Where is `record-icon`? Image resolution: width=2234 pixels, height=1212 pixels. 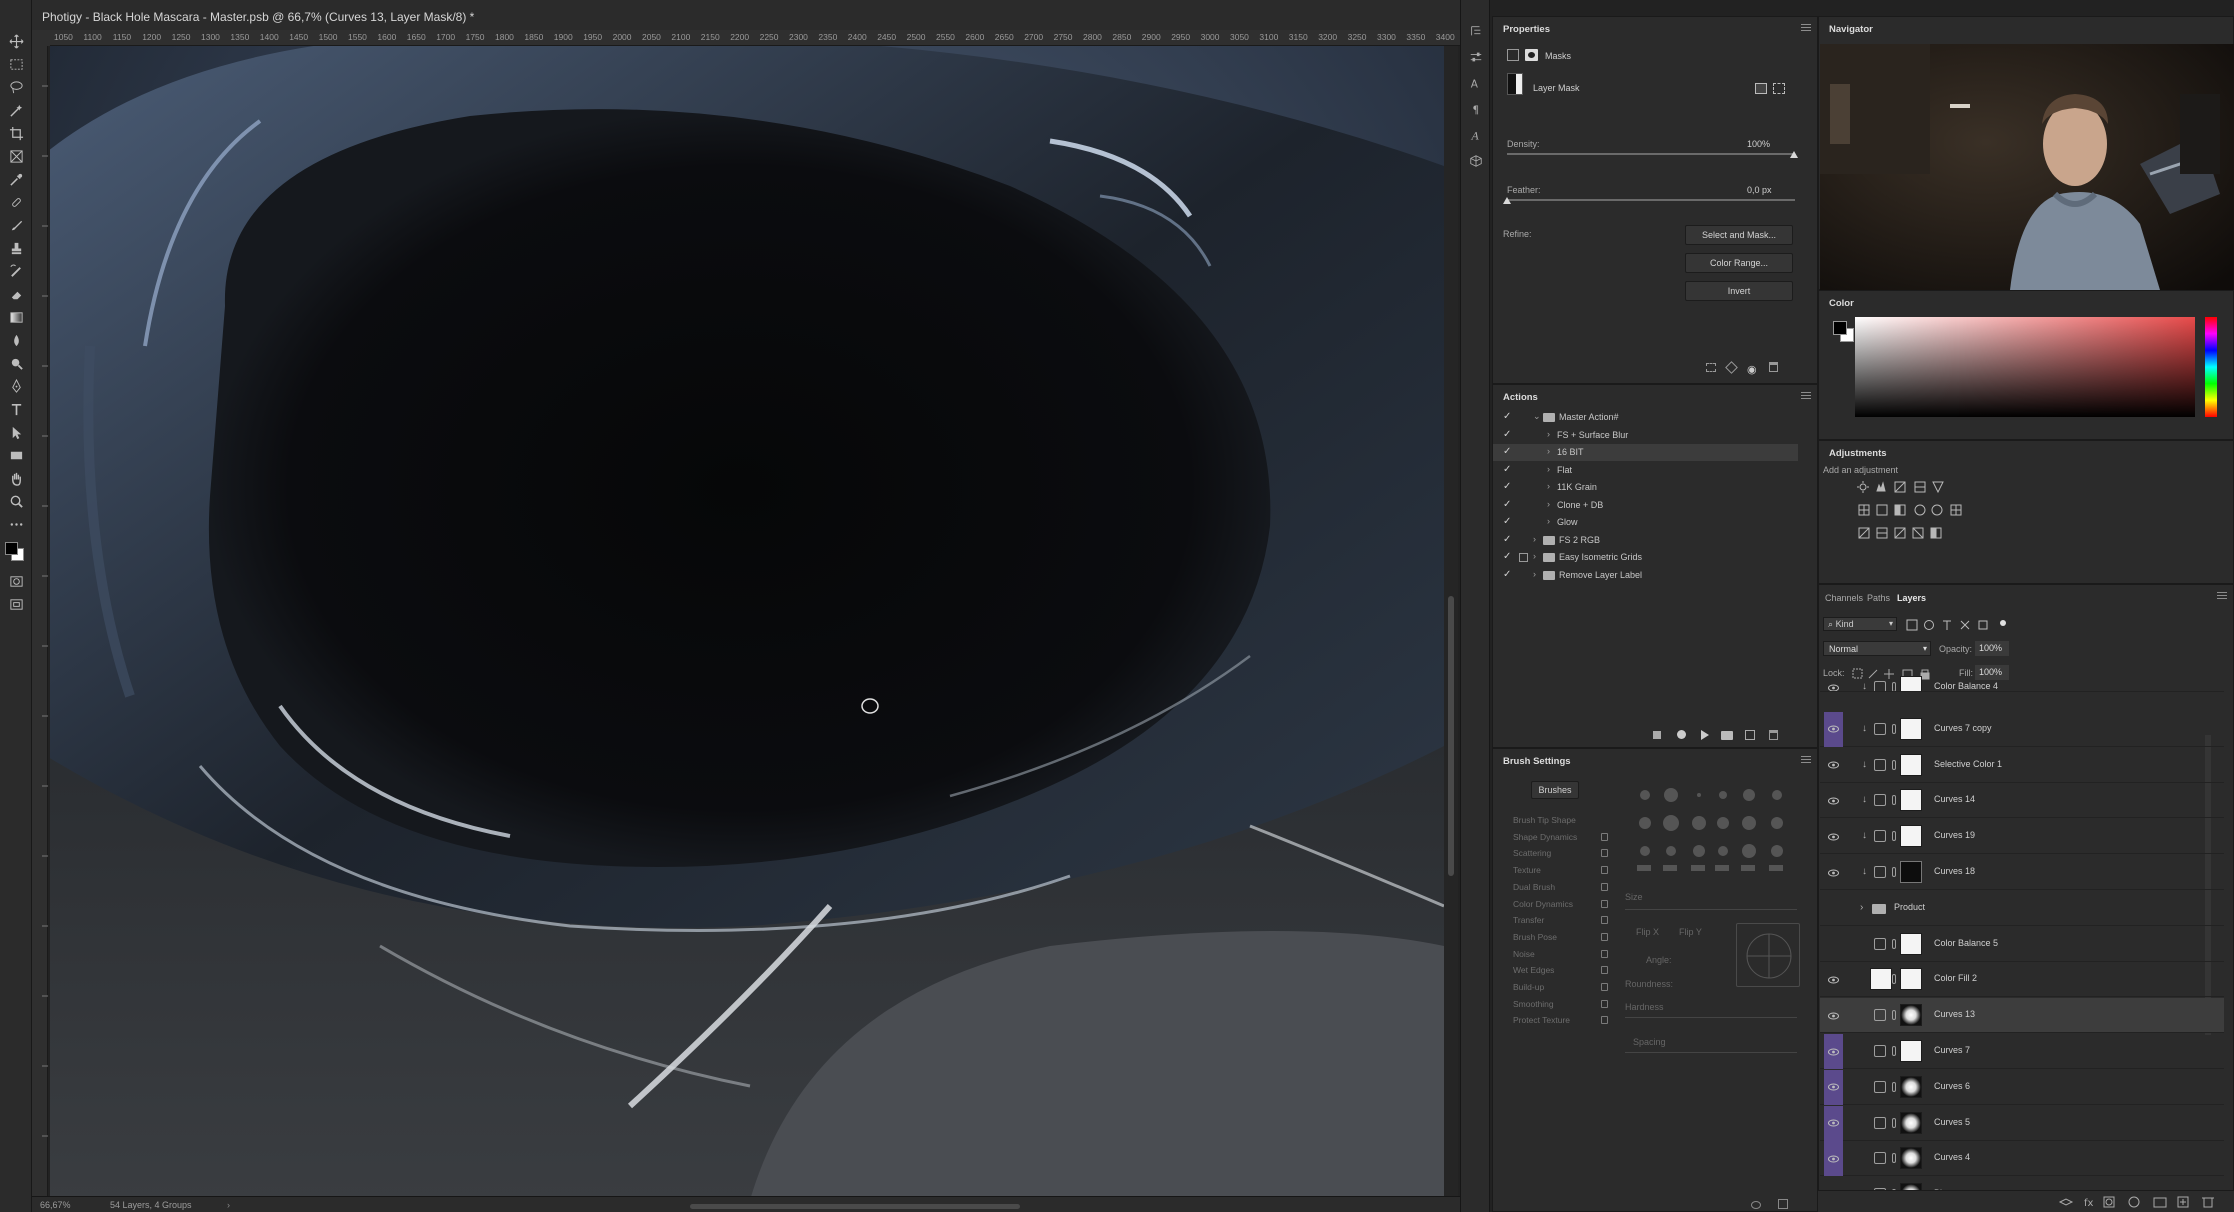 record-icon is located at coordinates (1681, 734).